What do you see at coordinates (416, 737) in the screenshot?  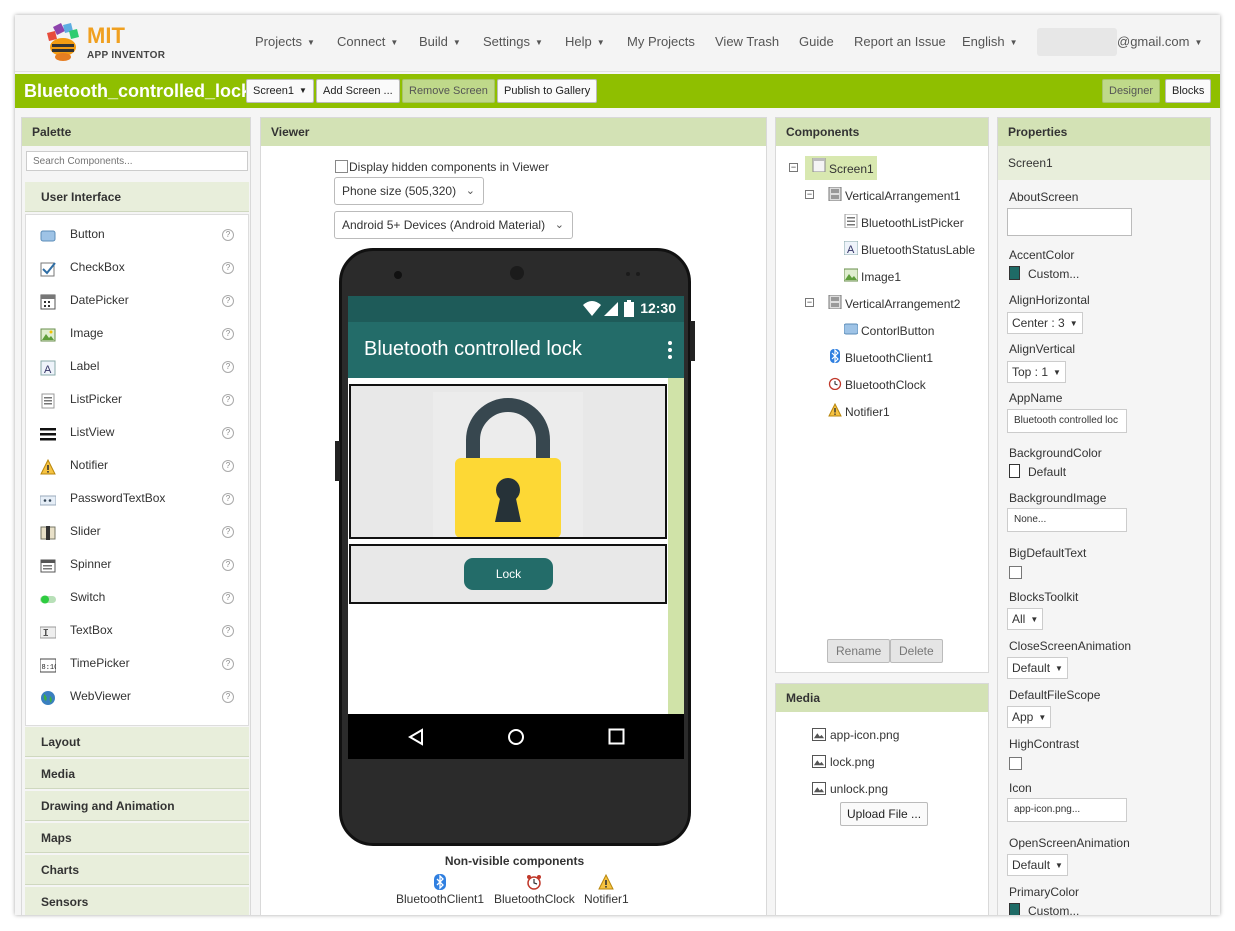 I see `back-icon` at bounding box center [416, 737].